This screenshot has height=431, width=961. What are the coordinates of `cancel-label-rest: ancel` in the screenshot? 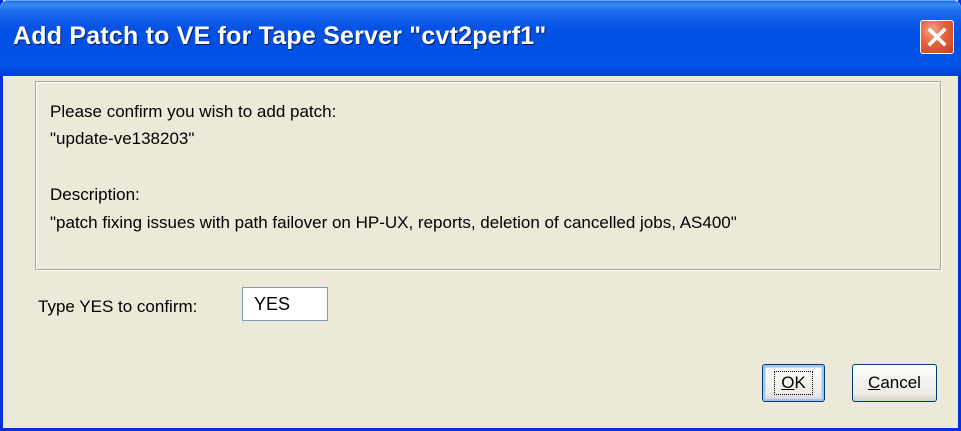 It's located at (900, 382).